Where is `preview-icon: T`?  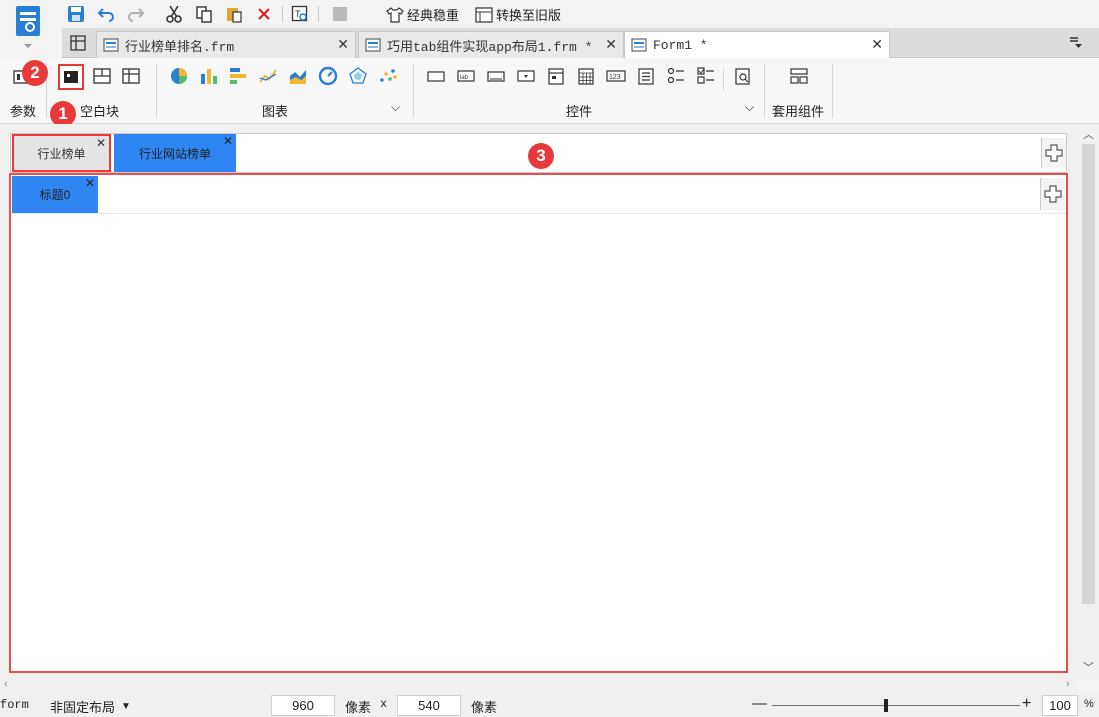
preview-icon: T is located at coordinates (300, 14).